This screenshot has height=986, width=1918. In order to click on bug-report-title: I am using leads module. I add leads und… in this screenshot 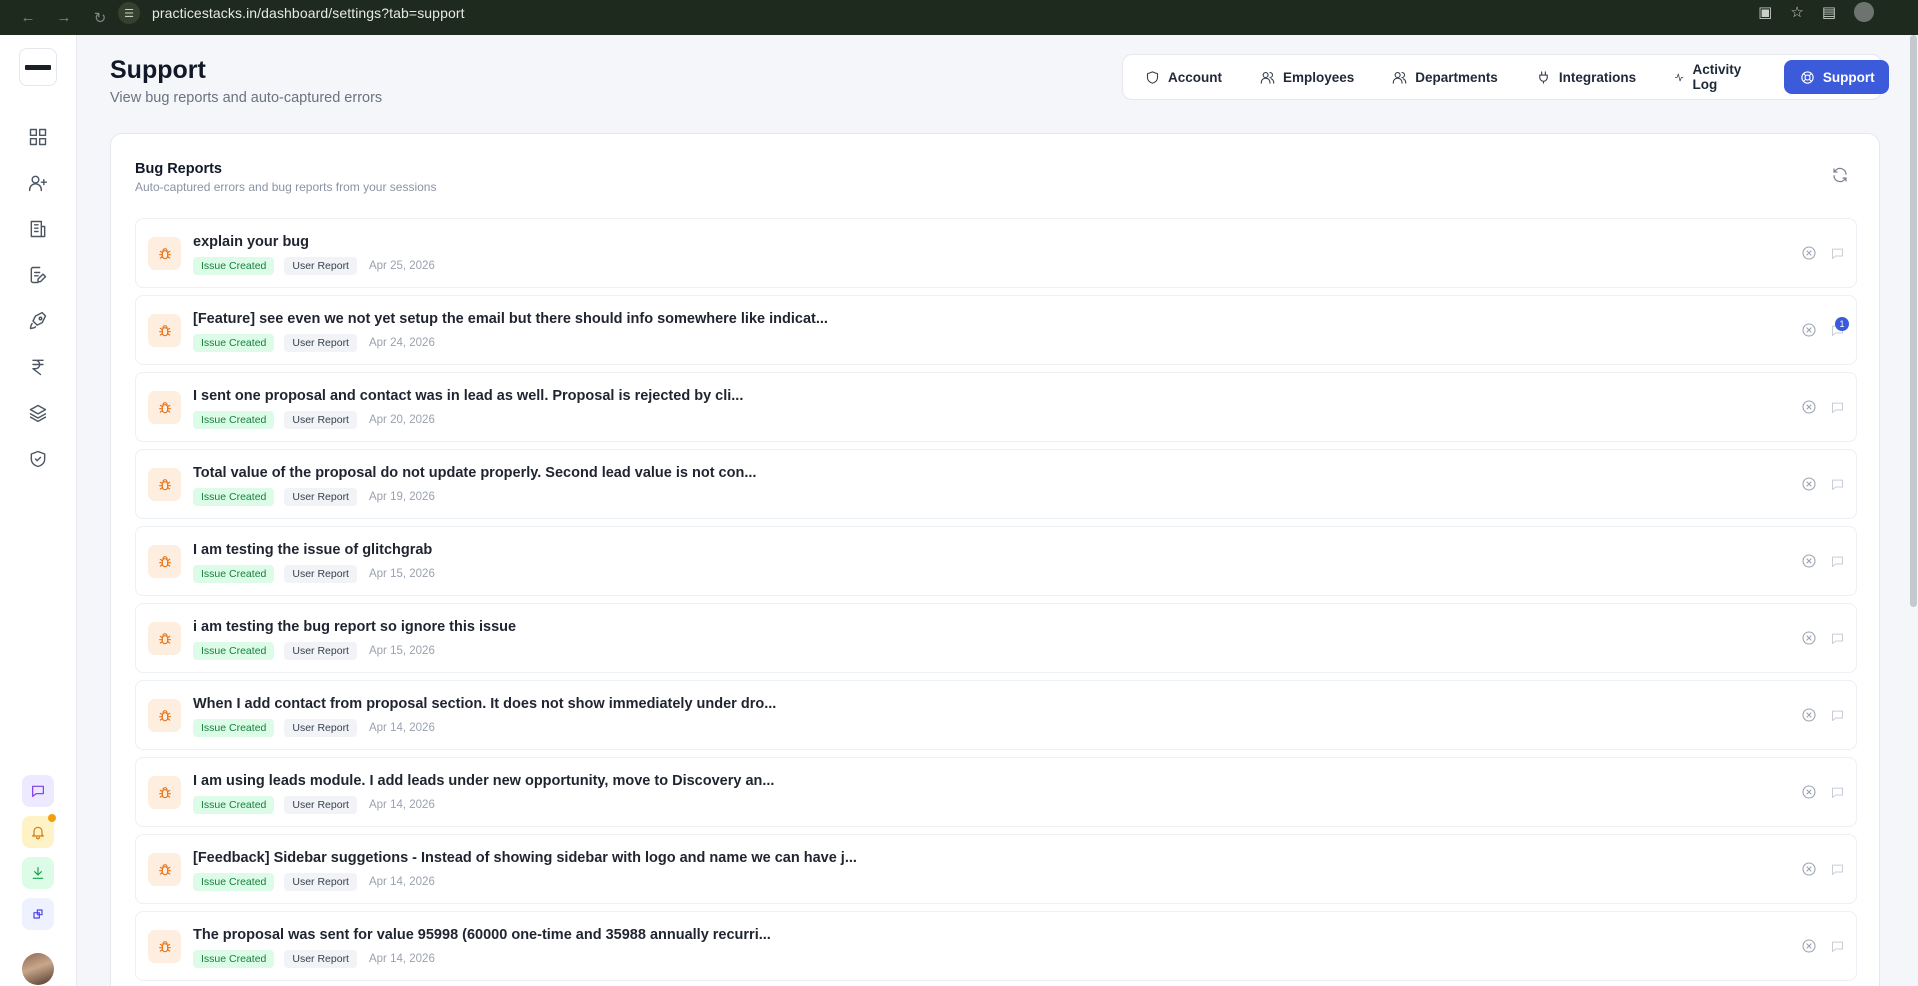, I will do `click(483, 781)`.